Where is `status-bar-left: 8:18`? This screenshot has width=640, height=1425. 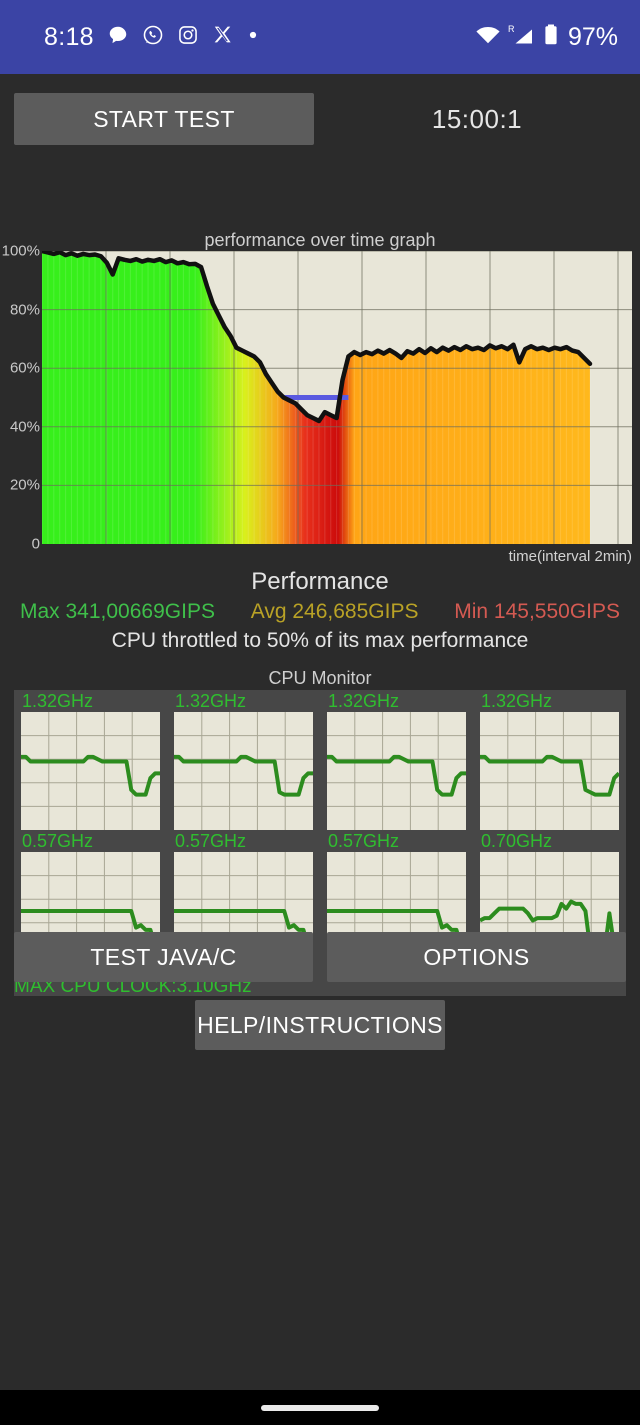
status-bar-left: 8:18 is located at coordinates (259, 37).